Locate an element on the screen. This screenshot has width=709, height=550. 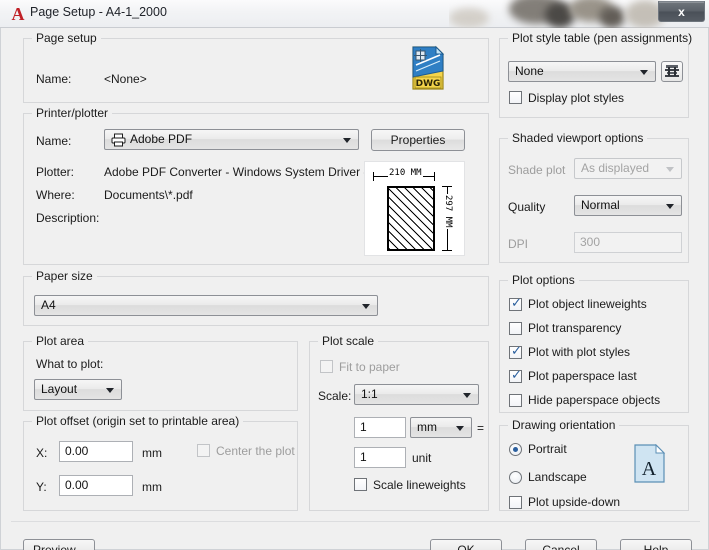
paper-preview: 210 MM 297 MM is located at coordinates (414, 208).